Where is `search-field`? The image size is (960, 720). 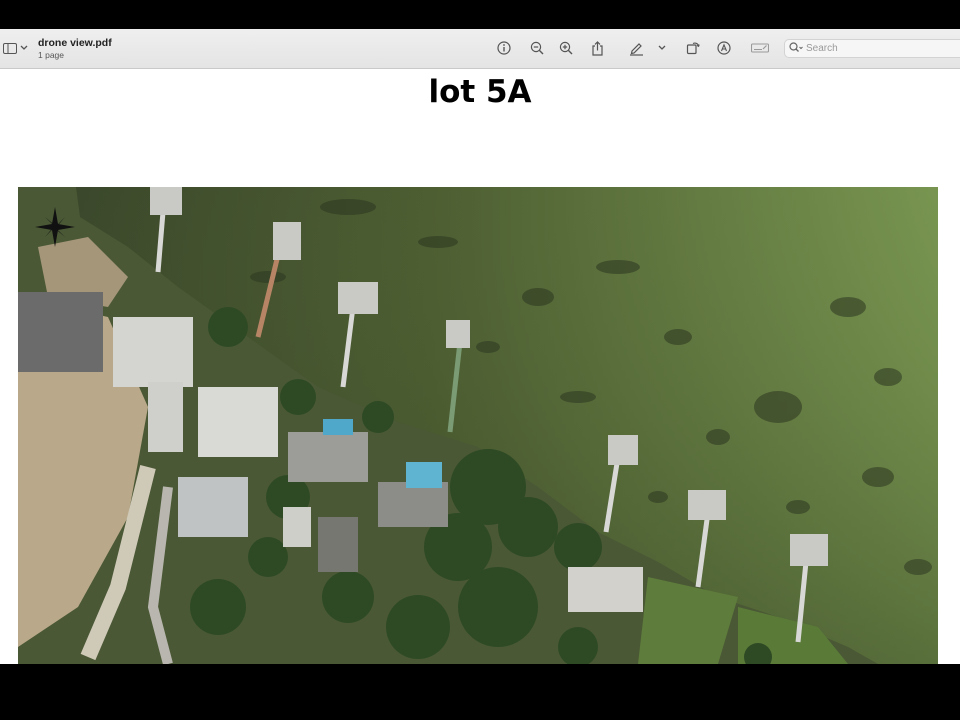 search-field is located at coordinates (872, 48).